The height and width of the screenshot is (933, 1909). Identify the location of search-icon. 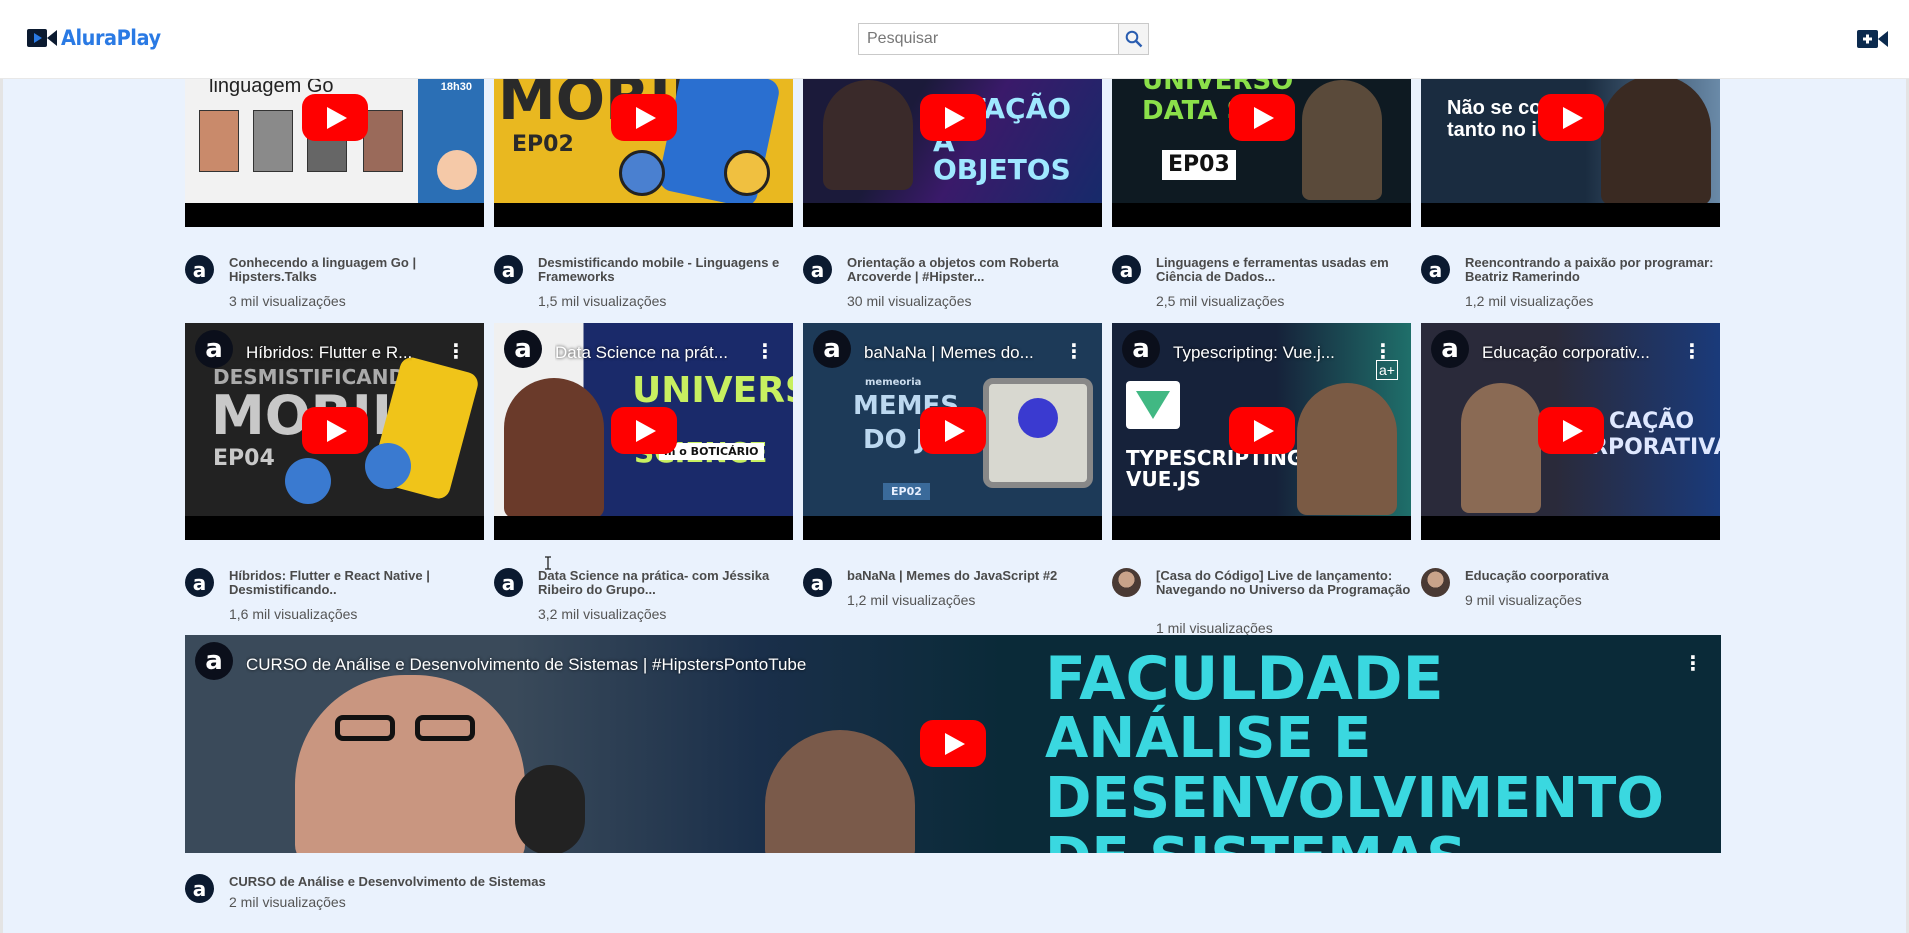
(1133, 39).